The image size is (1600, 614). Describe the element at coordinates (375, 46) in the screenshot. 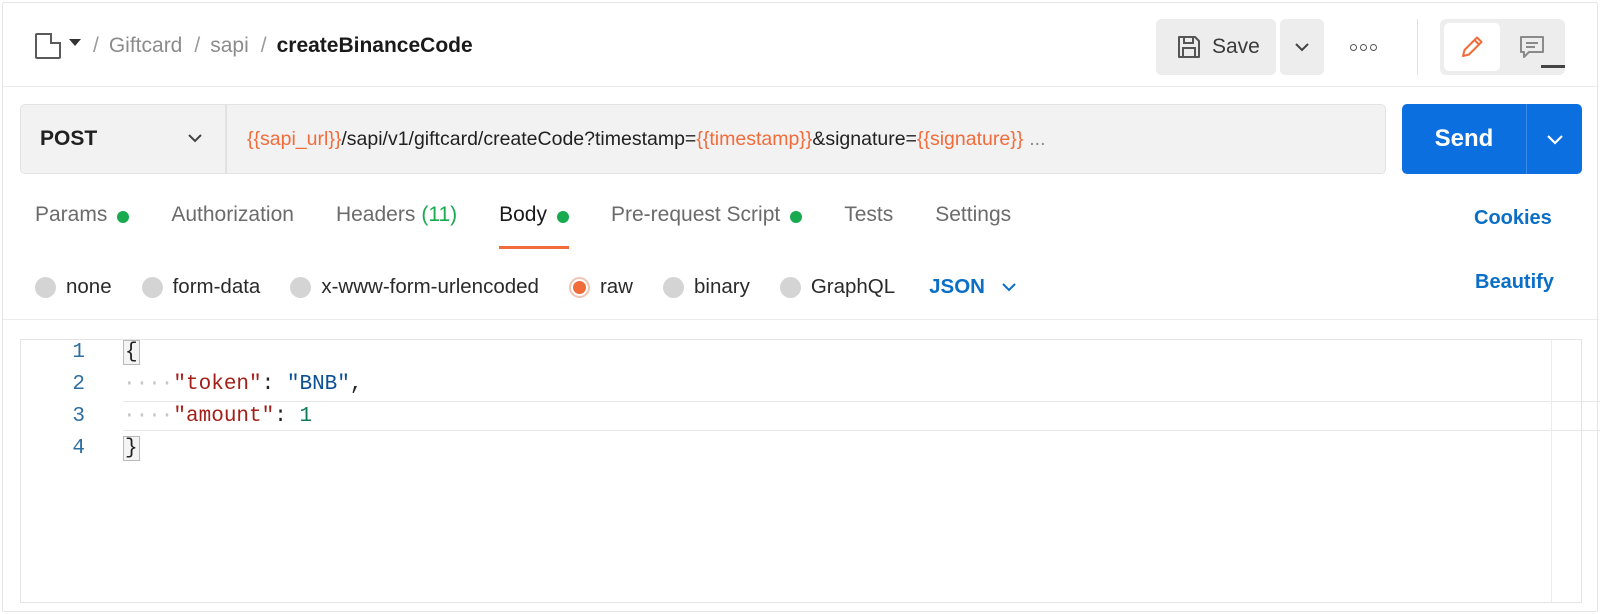

I see `request-name: createBinanceCode` at that location.